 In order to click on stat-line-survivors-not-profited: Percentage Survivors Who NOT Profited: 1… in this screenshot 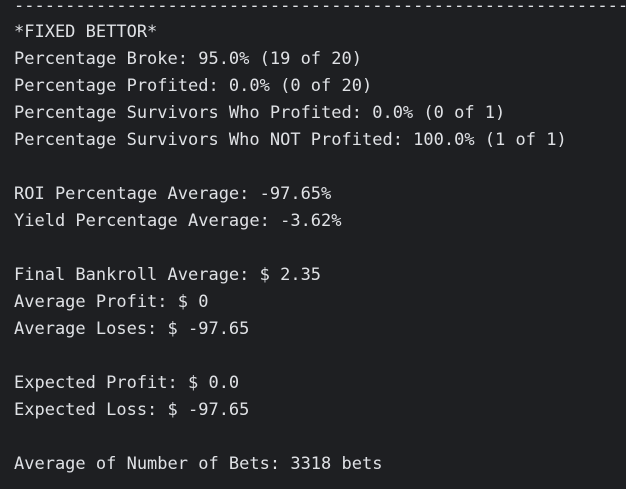, I will do `click(290, 140)`.